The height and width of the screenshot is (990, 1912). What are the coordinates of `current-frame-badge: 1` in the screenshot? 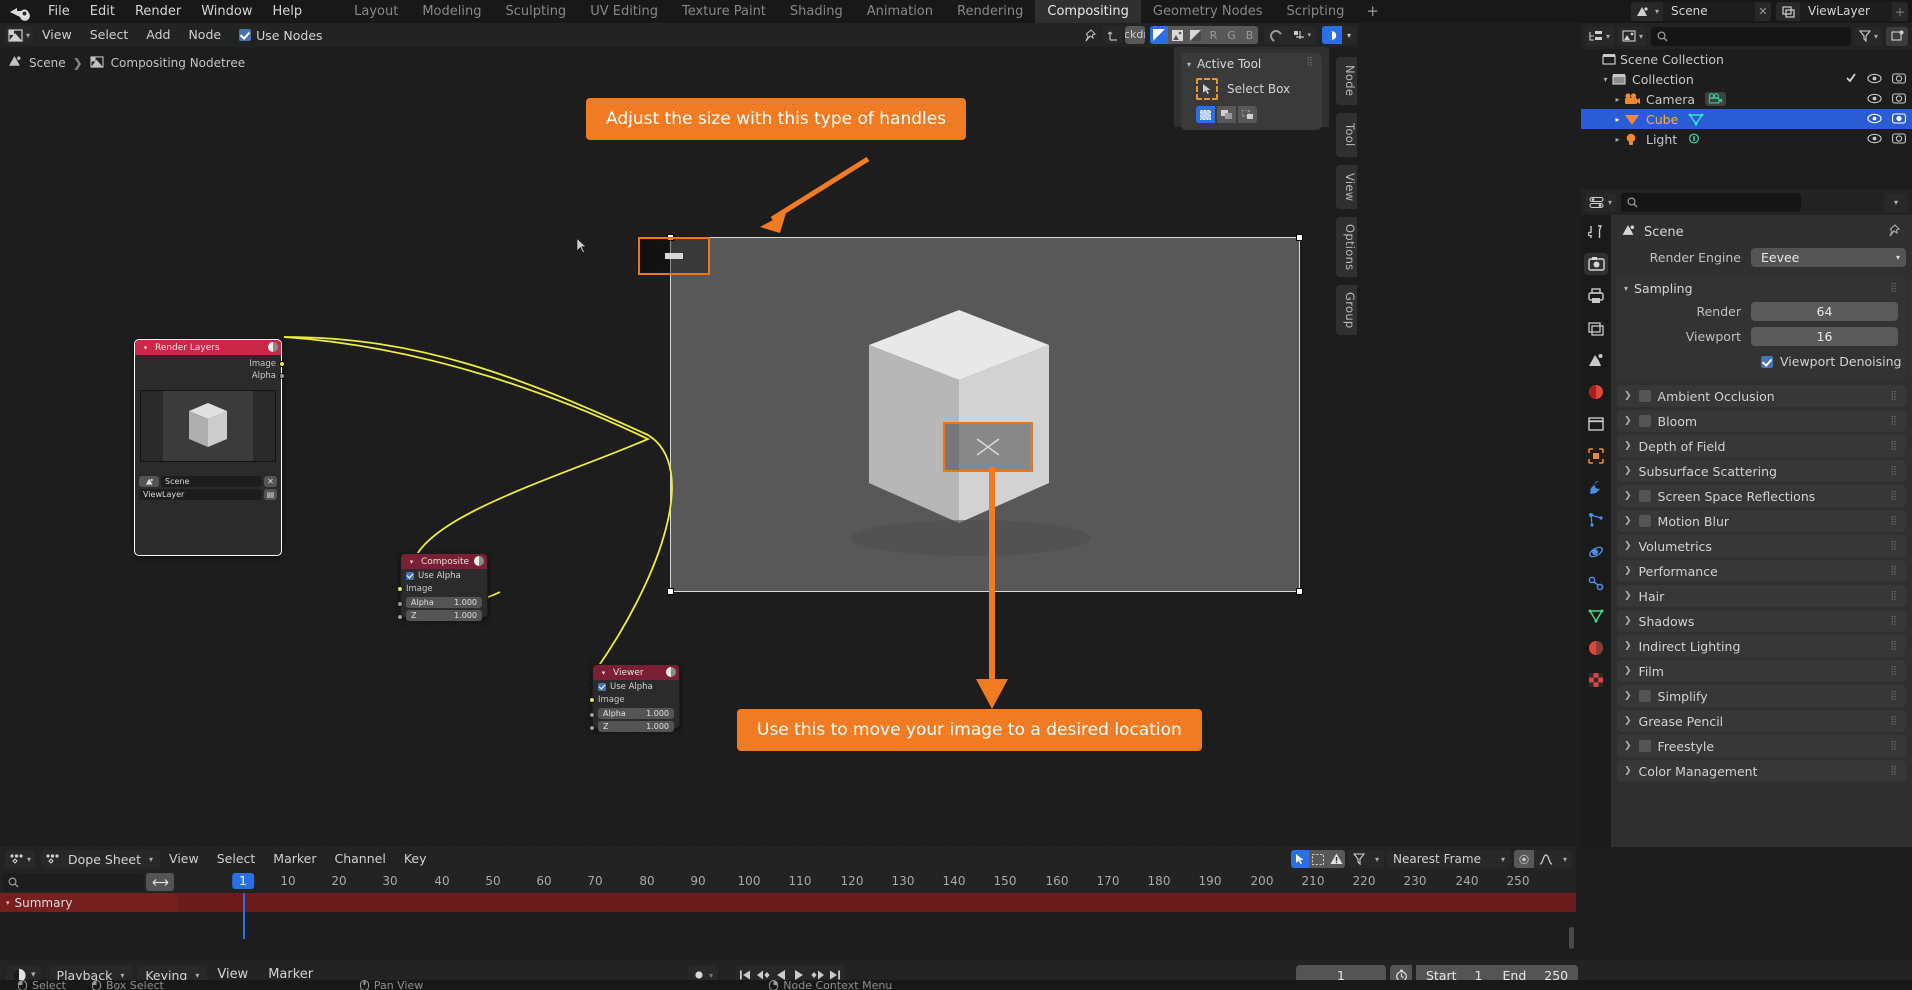 It's located at (243, 881).